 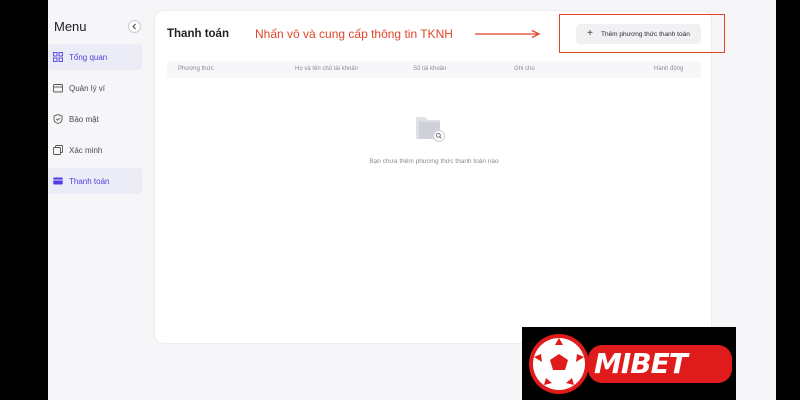 What do you see at coordinates (430, 129) in the screenshot?
I see `empty-folder-icon` at bounding box center [430, 129].